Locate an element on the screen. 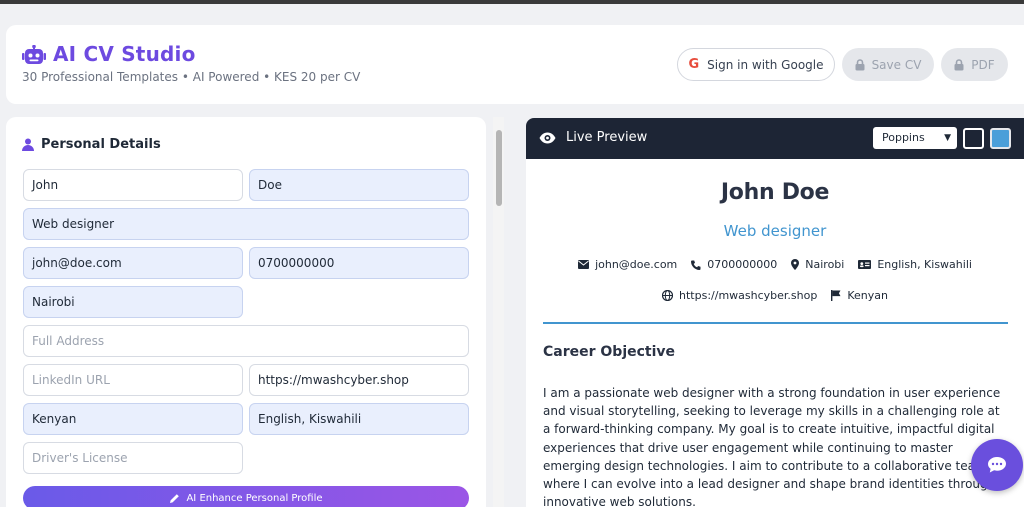  cv-nationality: Kenyan is located at coordinates (859, 295).